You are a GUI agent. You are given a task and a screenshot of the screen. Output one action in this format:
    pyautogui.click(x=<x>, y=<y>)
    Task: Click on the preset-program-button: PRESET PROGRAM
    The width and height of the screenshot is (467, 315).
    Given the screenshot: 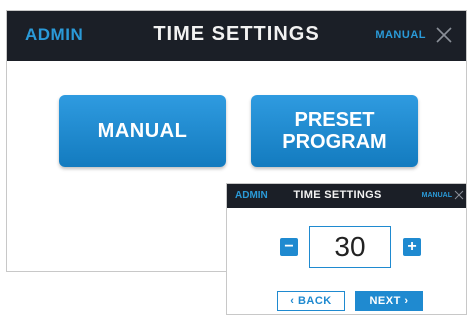 What is the action you would take?
    pyautogui.click(x=334, y=131)
    